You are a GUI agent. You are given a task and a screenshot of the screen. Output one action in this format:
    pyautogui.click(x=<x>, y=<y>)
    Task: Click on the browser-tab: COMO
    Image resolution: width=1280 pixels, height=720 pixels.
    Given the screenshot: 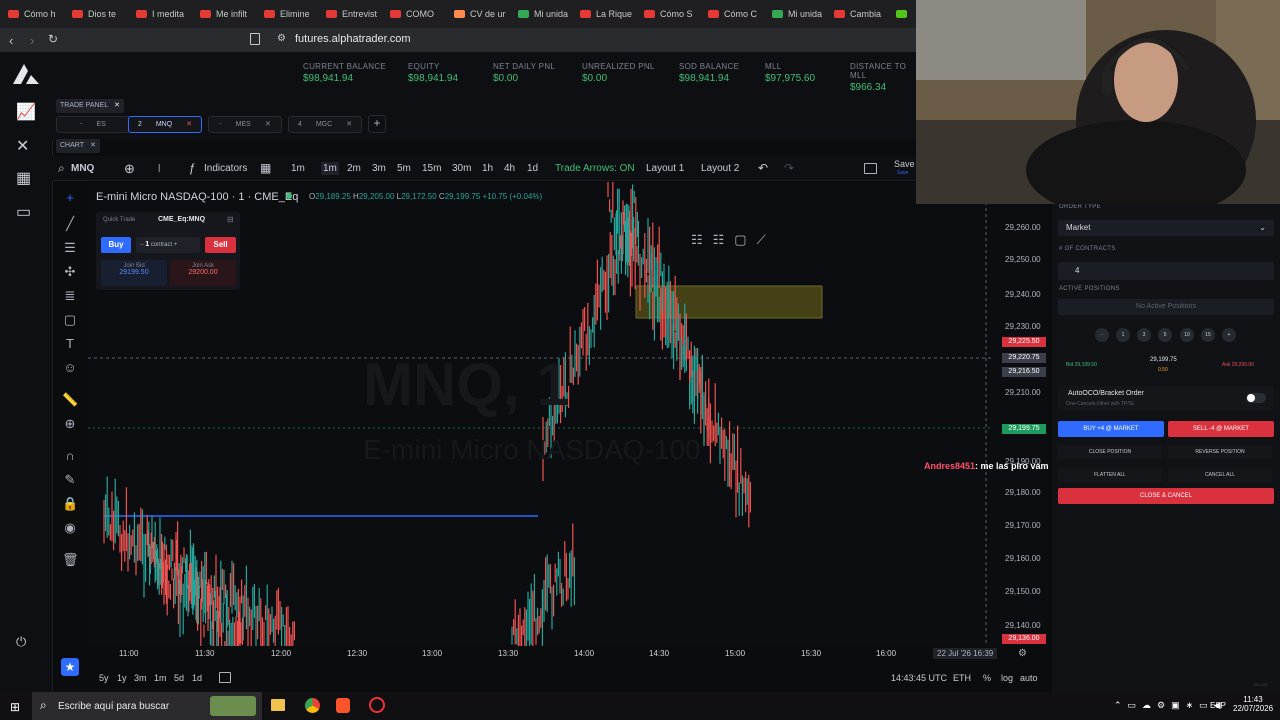 What is the action you would take?
    pyautogui.click(x=419, y=14)
    